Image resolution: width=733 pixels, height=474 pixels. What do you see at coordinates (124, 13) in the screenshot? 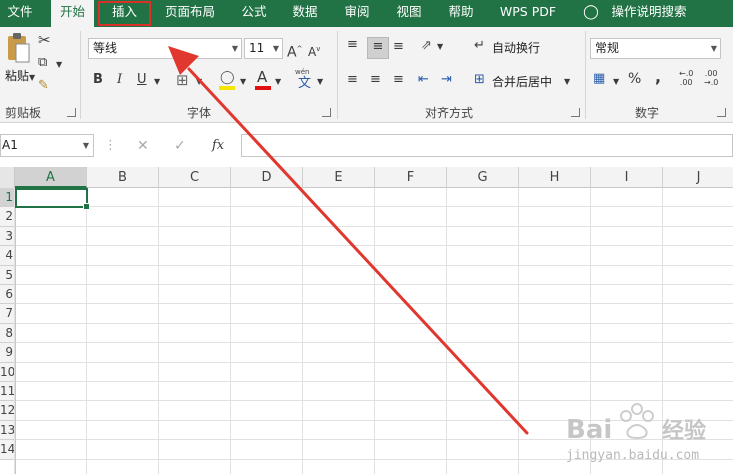
I see `tab-insert: 插入` at bounding box center [124, 13].